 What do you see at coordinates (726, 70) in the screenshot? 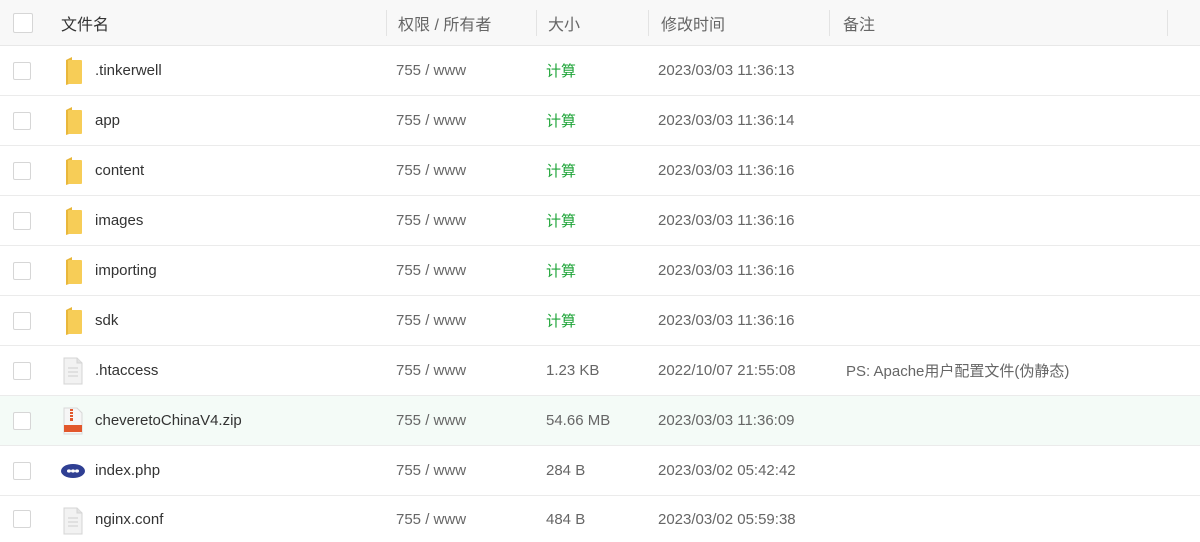
I see `file-time: 2023/03/03 11:36:13` at bounding box center [726, 70].